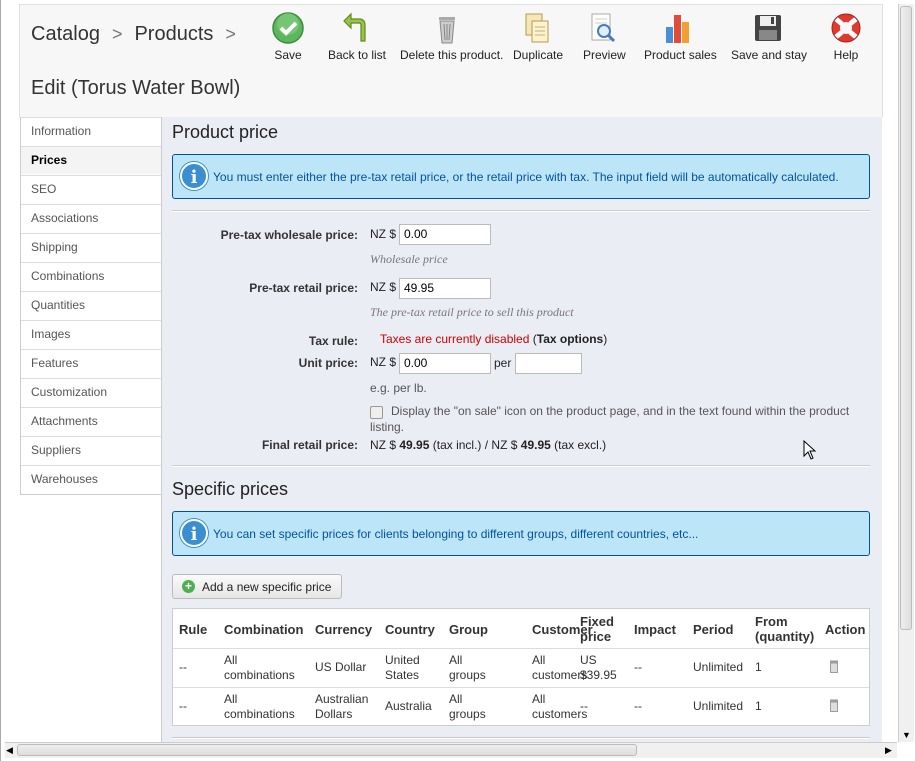 Image resolution: width=915 pixels, height=761 pixels. What do you see at coordinates (288, 28) in the screenshot?
I see `checkmark-icon` at bounding box center [288, 28].